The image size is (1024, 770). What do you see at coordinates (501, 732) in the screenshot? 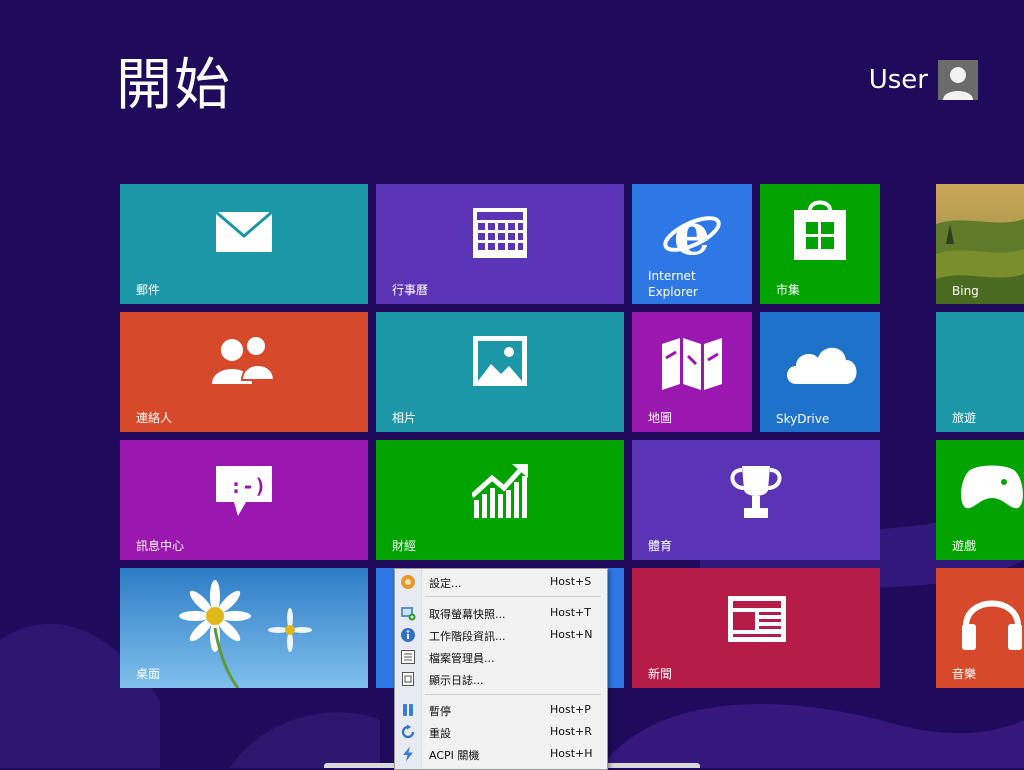
I see `menu-item-reset: 重設 Host+R` at bounding box center [501, 732].